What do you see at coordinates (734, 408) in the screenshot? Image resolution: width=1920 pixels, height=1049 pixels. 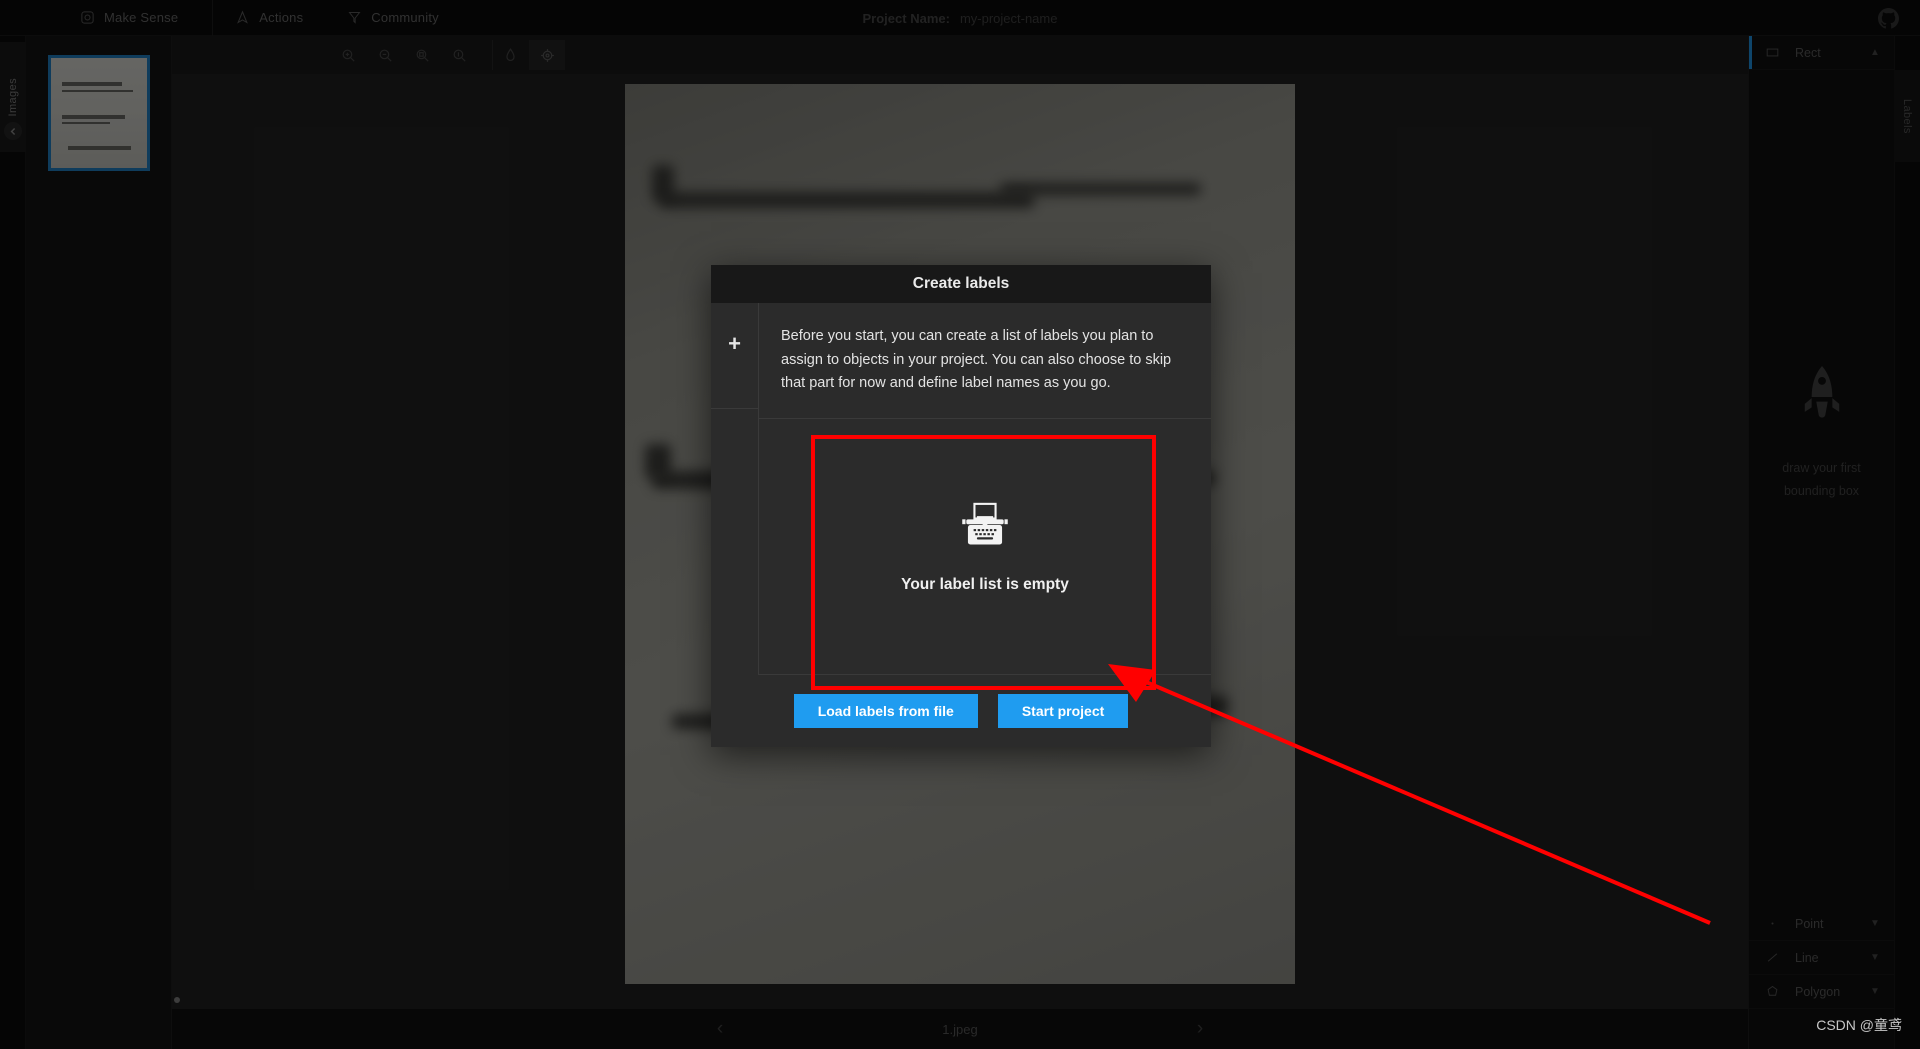 I see `modal-side-divider` at bounding box center [734, 408].